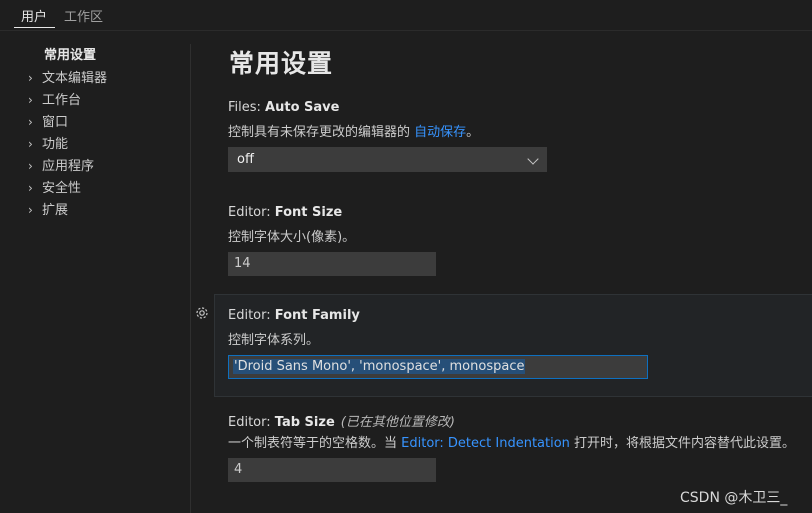 The height and width of the screenshot is (513, 812). I want to click on toc-item-label: 扩展, so click(55, 210).